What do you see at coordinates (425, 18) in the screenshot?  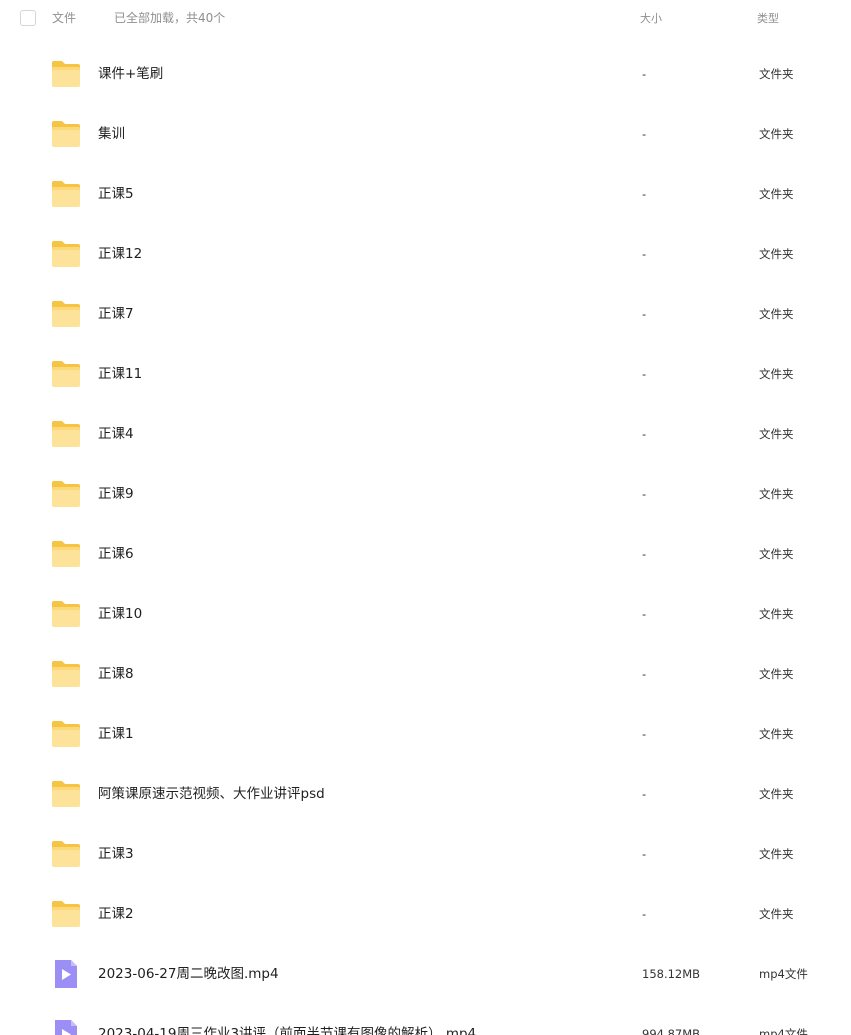 I see `list-header: 文件 已全部加载，共40个 大小 类型` at bounding box center [425, 18].